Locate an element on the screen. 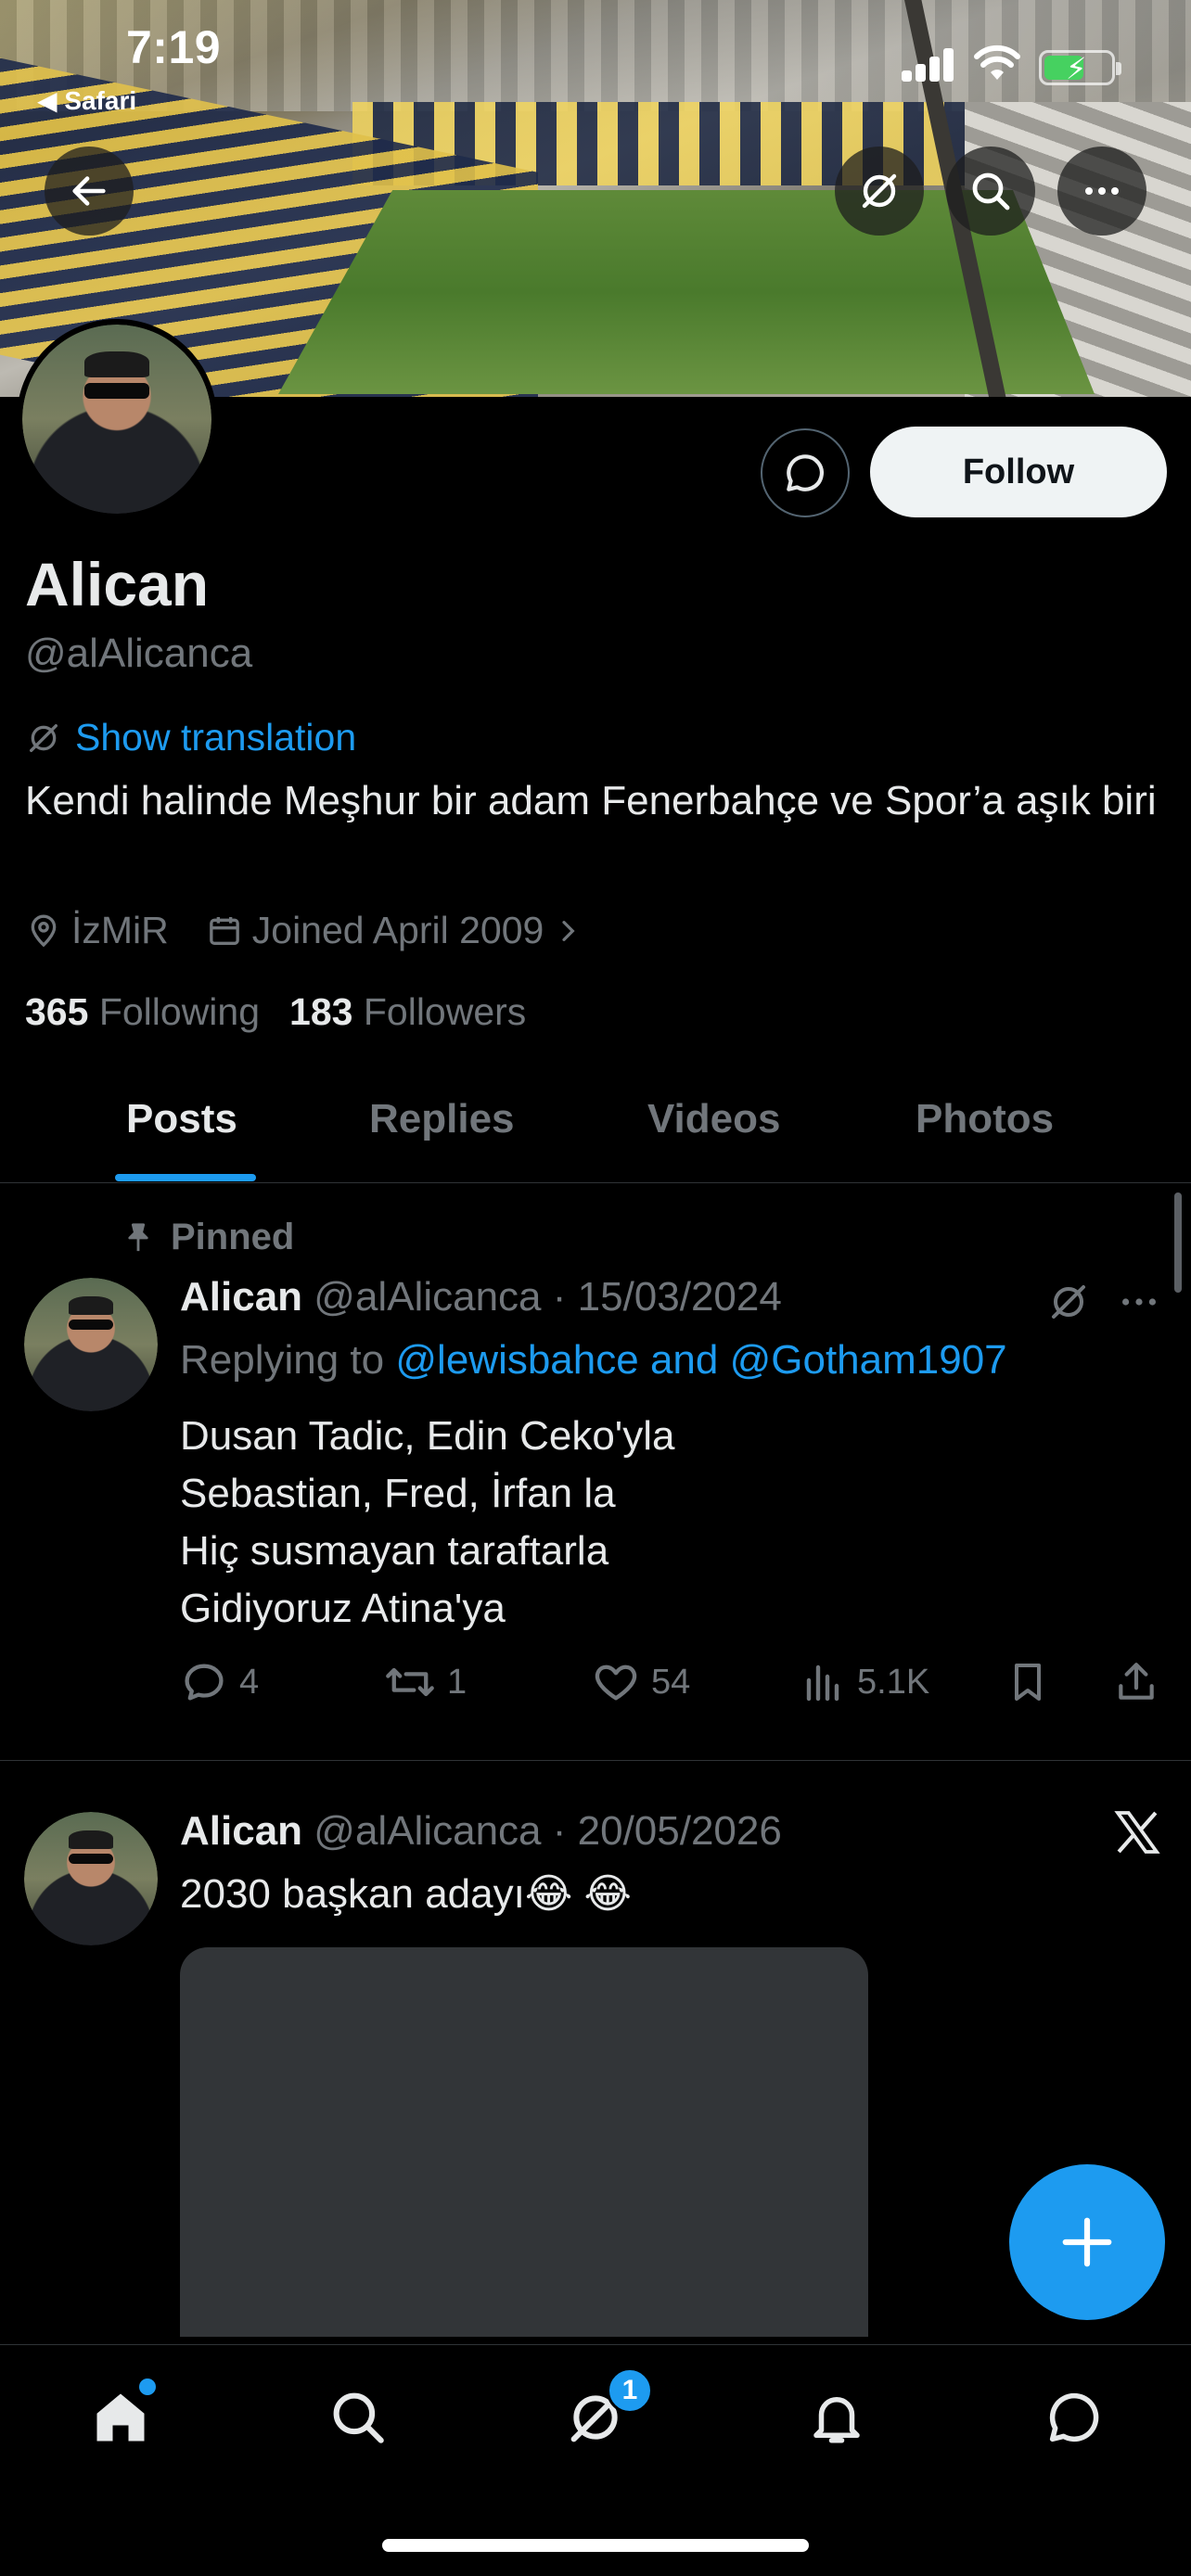 Image resolution: width=1191 pixels, height=2576 pixels. battery-icon: ⚡ is located at coordinates (1080, 67).